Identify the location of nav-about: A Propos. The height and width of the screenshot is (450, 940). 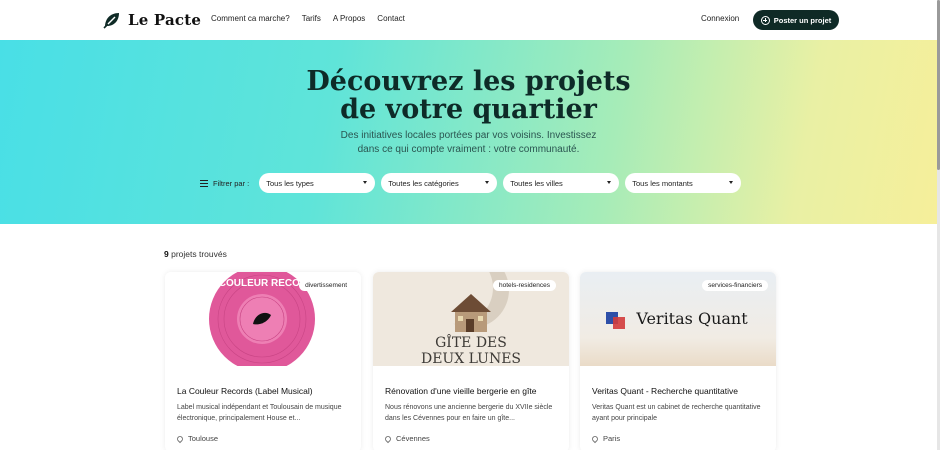
(349, 18).